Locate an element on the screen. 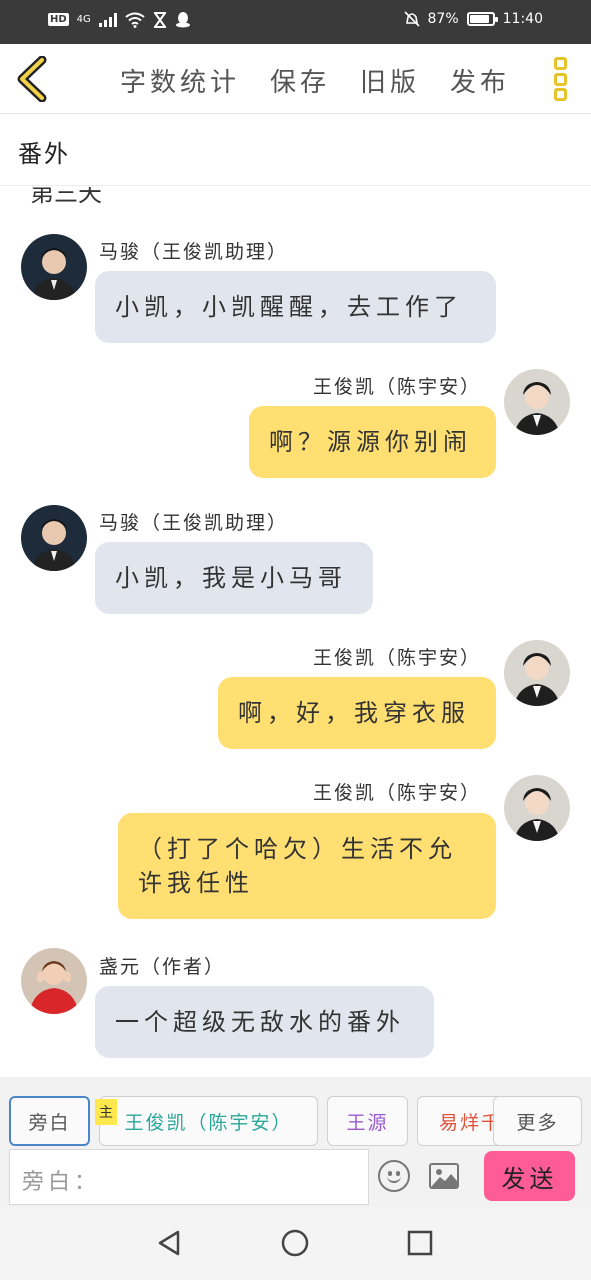 The height and width of the screenshot is (1280, 591). mute-bell-icon is located at coordinates (411, 19).